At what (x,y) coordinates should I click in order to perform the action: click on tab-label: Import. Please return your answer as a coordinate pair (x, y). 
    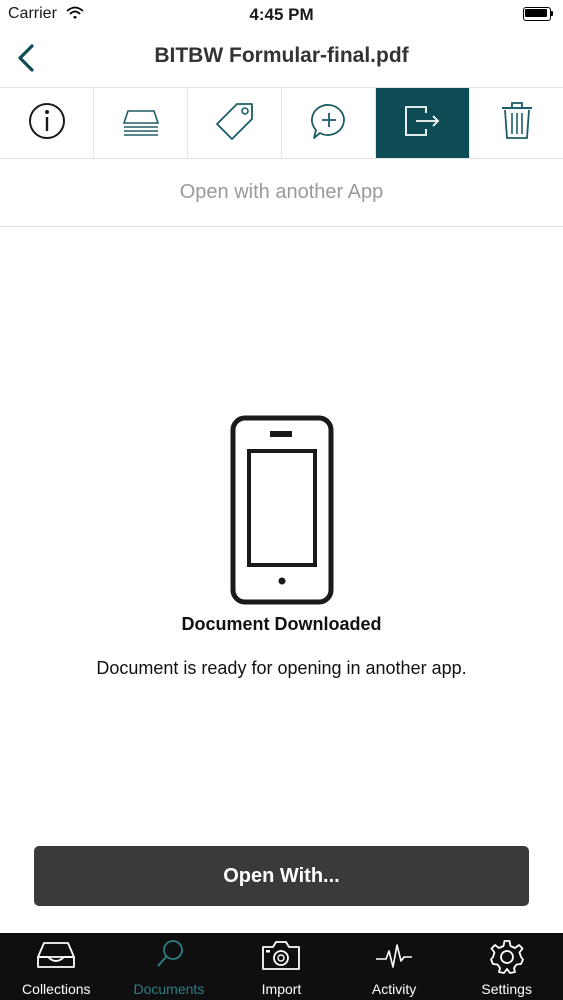
    Looking at the image, I should click on (281, 989).